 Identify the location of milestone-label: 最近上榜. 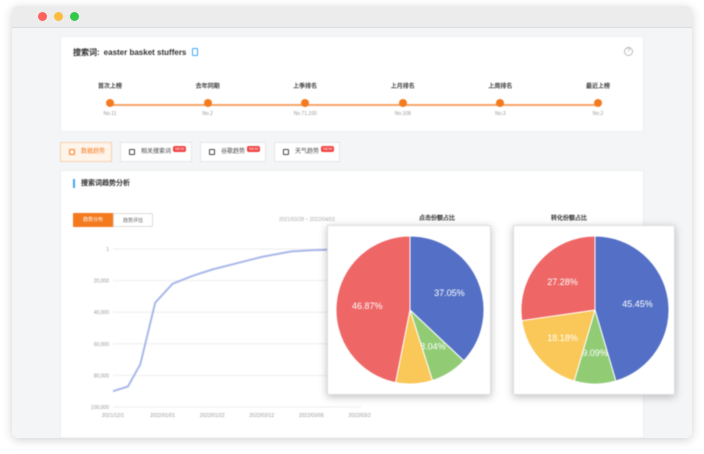
(597, 87).